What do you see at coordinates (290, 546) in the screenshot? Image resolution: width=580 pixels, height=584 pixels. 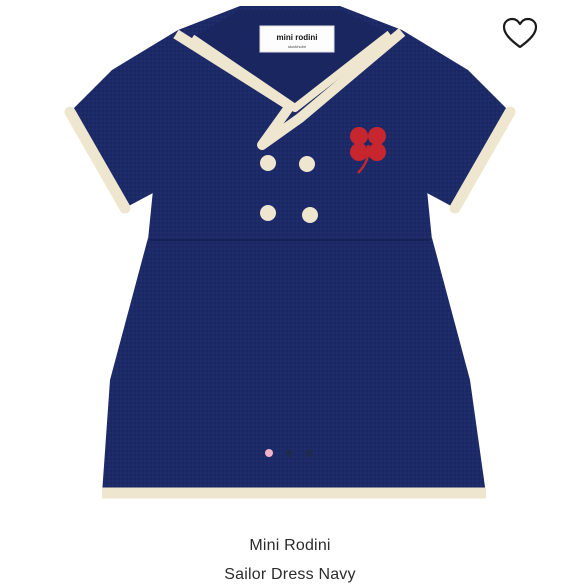 I see `product-brand: Mini Rodini` at bounding box center [290, 546].